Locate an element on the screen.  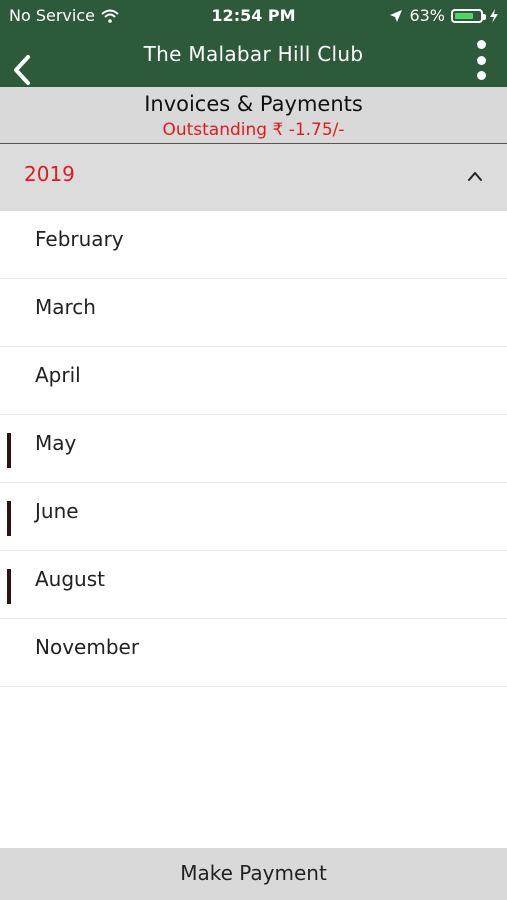
month-label: November is located at coordinates (87, 647).